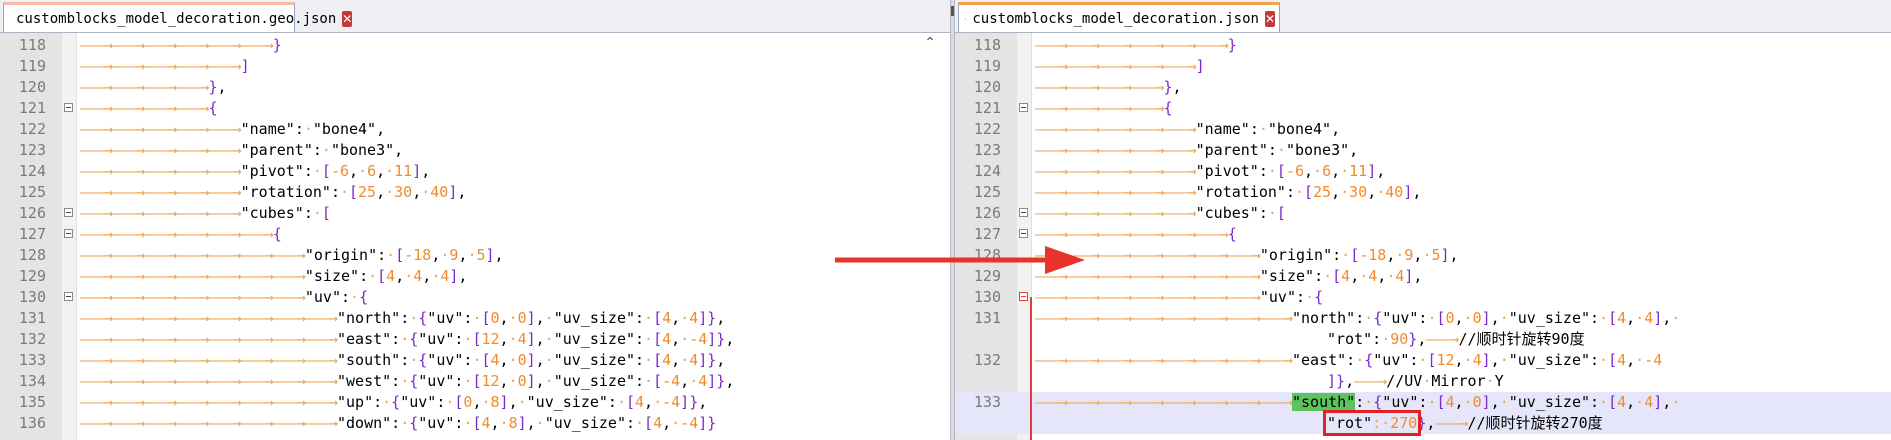 The height and width of the screenshot is (440, 1891). What do you see at coordinates (1399, 339) in the screenshot?
I see `json-number: 90` at bounding box center [1399, 339].